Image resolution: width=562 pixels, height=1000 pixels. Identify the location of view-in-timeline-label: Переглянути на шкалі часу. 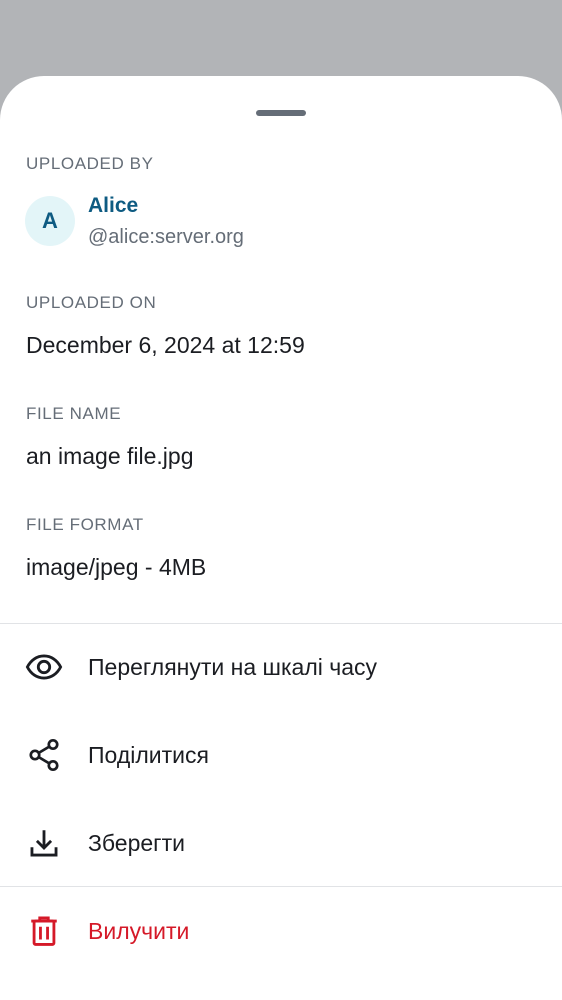
(233, 666).